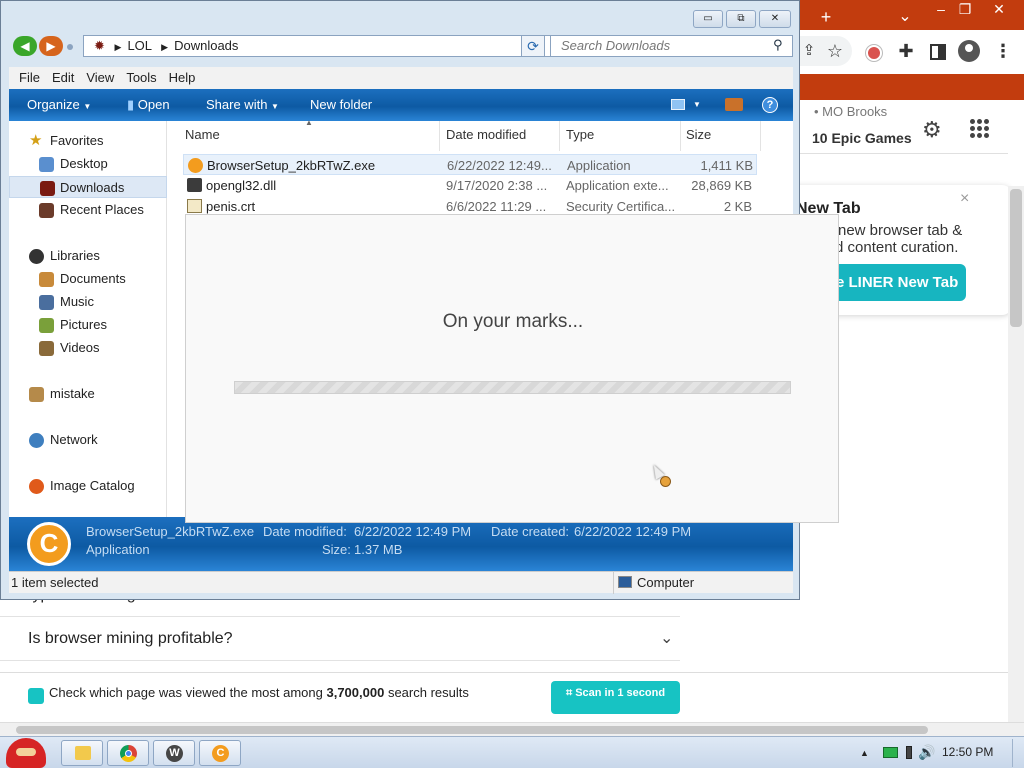 The width and height of the screenshot is (1024, 768). Describe the element at coordinates (967, 752) in the screenshot. I see `clock: 12:50 PM` at that location.